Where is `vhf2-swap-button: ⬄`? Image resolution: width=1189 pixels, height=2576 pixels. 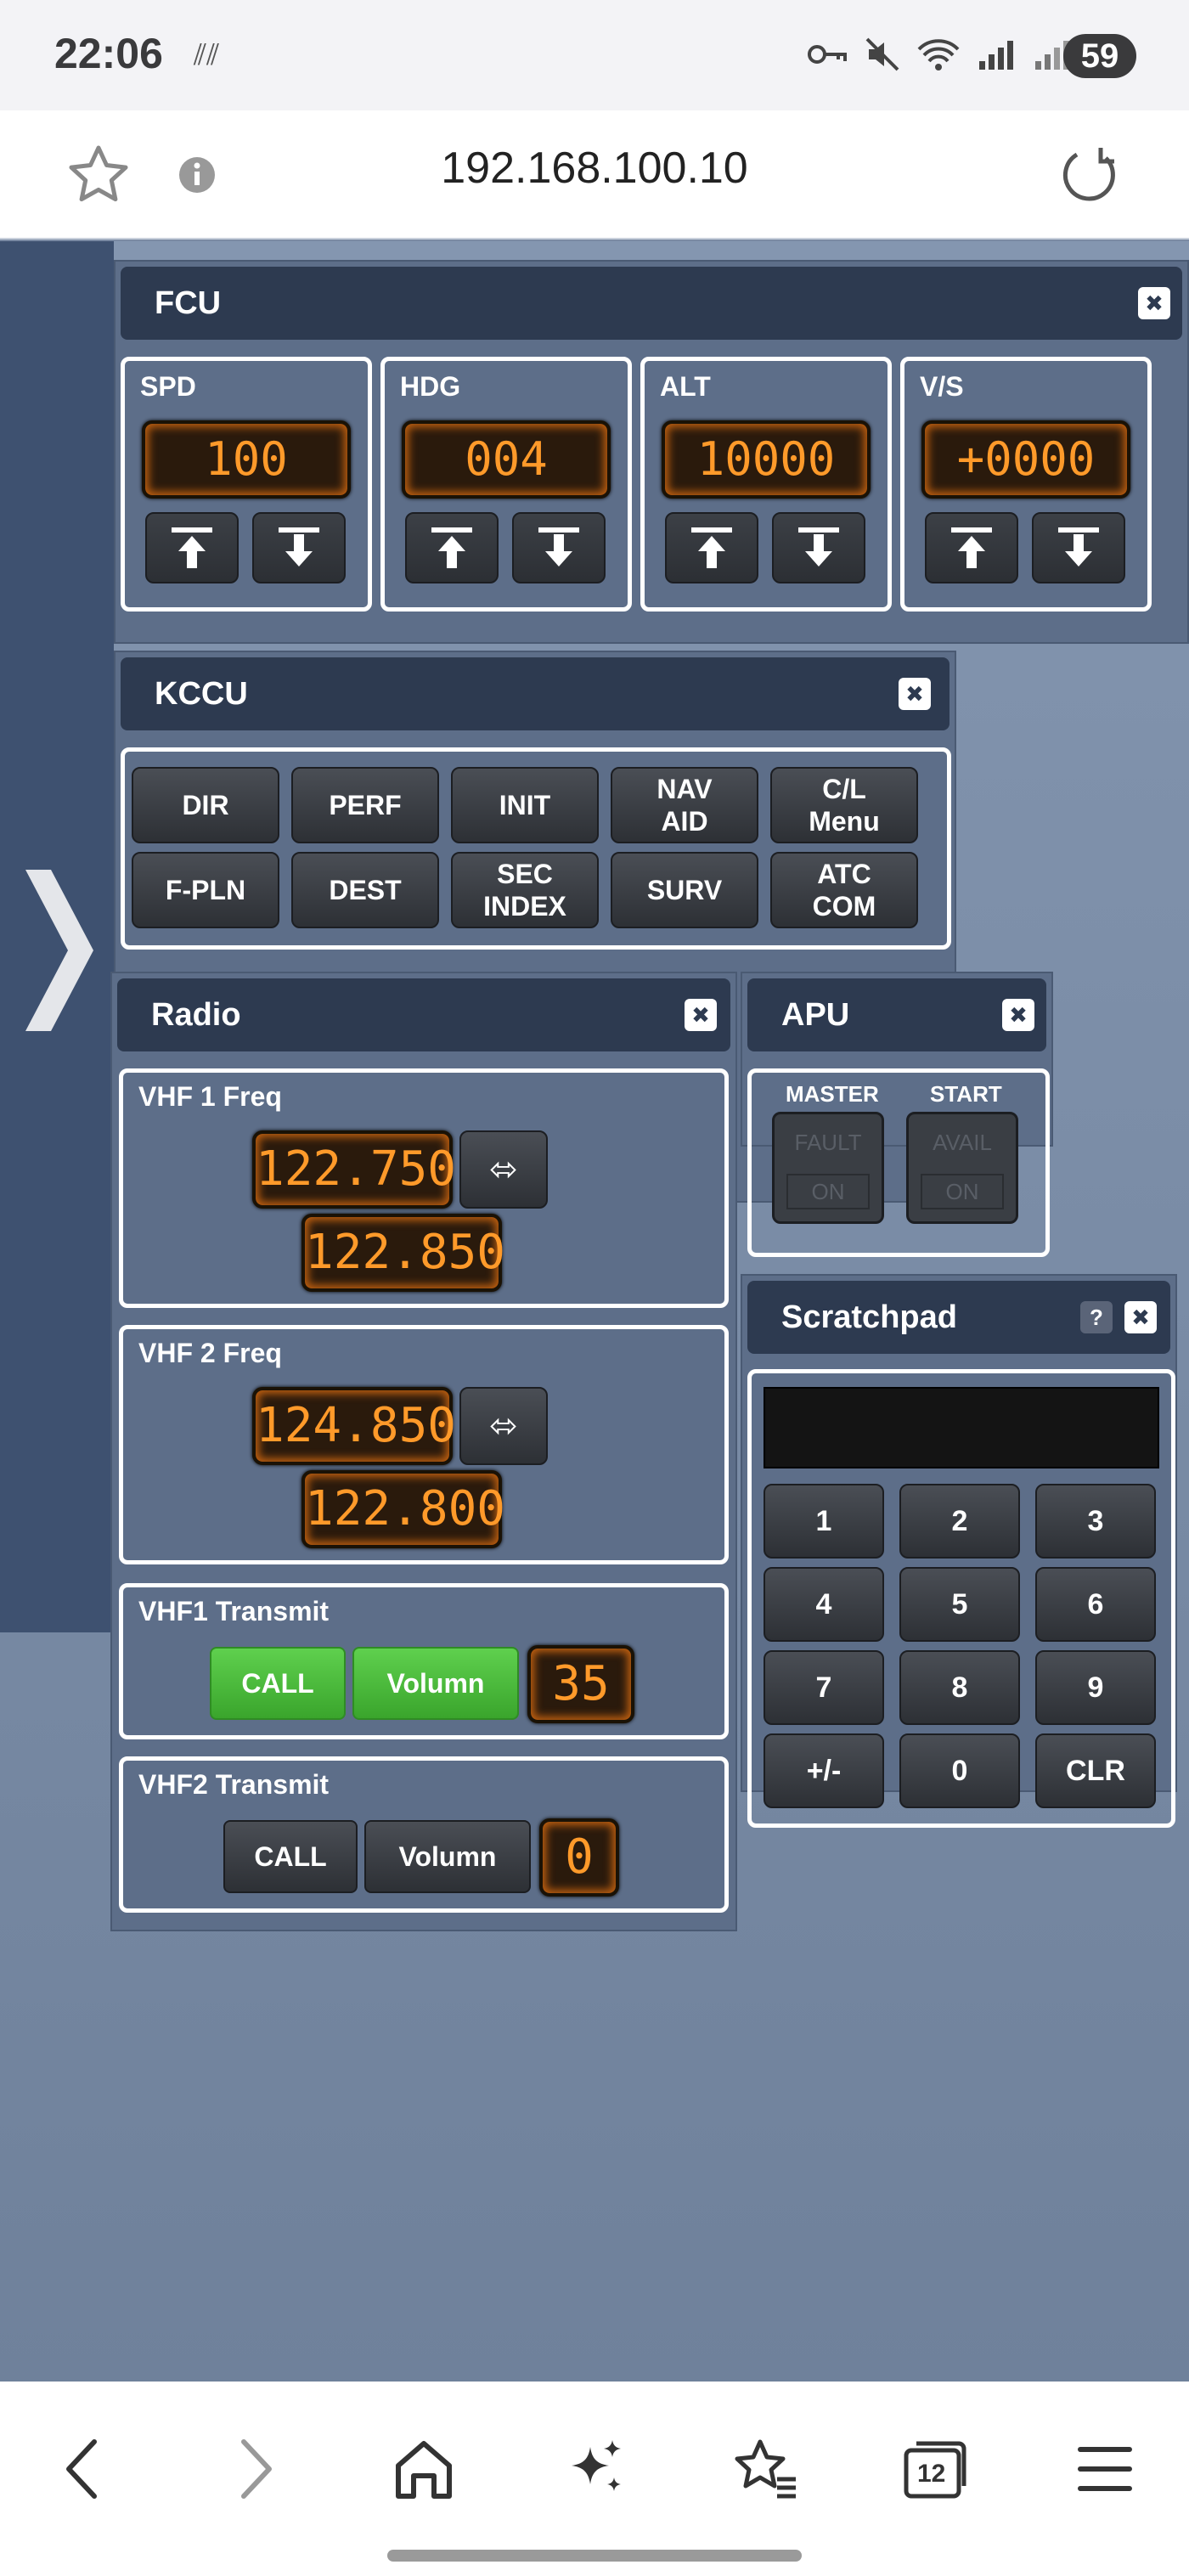
vhf2-swap-button: ⬄ is located at coordinates (504, 1426).